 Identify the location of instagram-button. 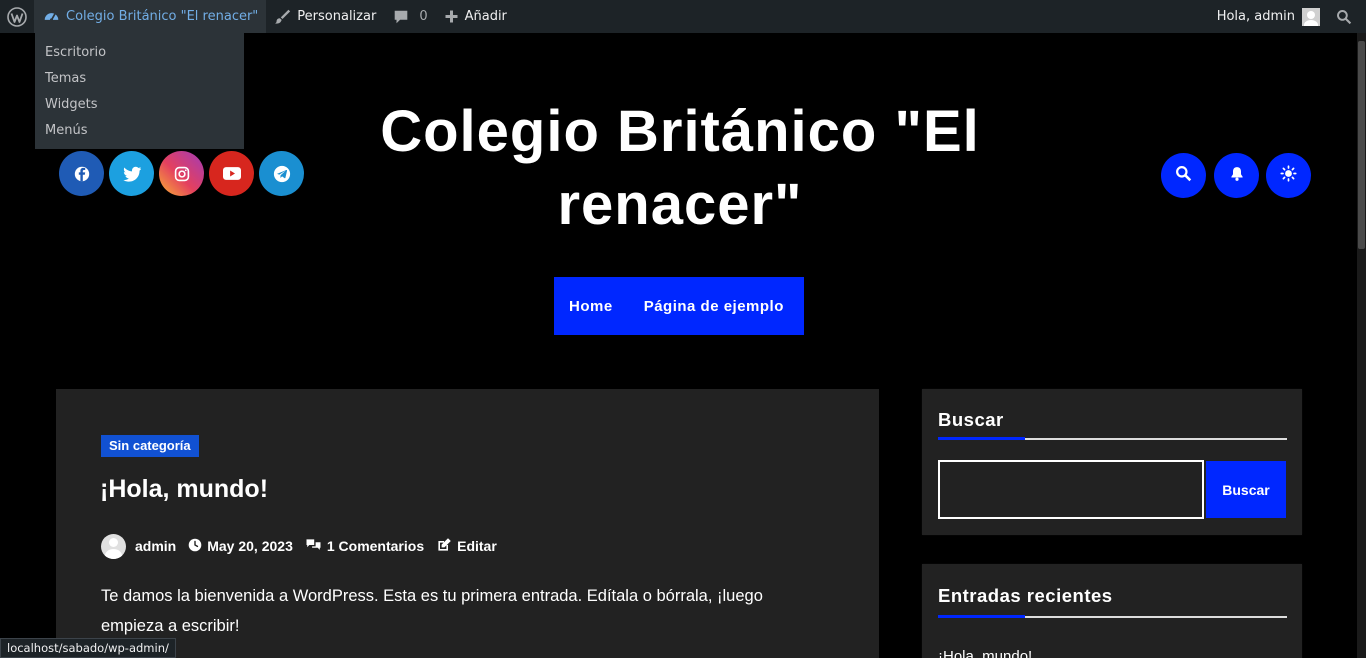
(181, 173).